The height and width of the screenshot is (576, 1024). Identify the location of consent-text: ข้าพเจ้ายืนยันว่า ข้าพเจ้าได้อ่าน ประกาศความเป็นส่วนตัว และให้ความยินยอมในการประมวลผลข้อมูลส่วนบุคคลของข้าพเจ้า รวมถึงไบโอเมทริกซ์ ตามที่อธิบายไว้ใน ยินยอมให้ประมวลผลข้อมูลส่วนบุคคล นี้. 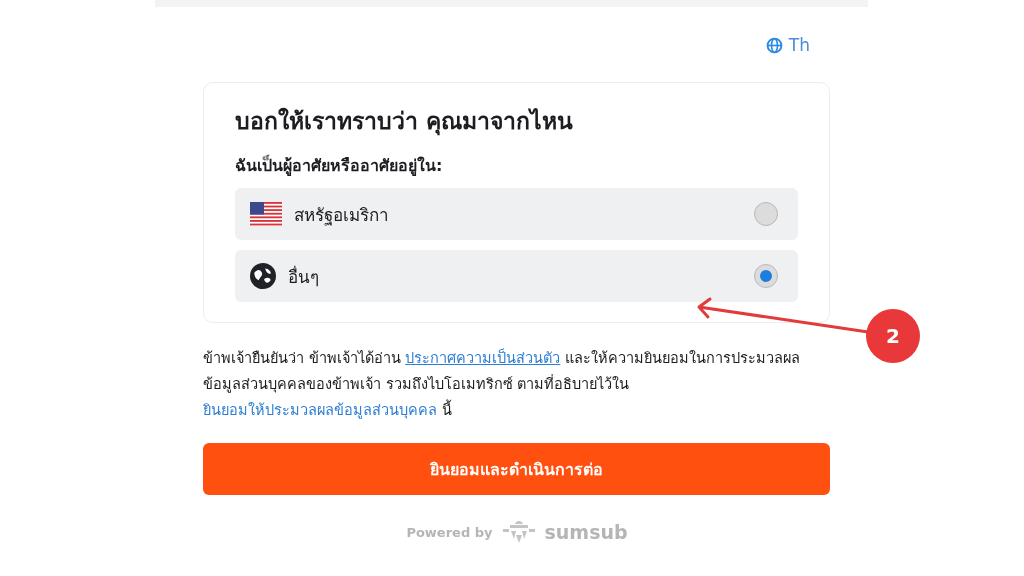
(502, 384).